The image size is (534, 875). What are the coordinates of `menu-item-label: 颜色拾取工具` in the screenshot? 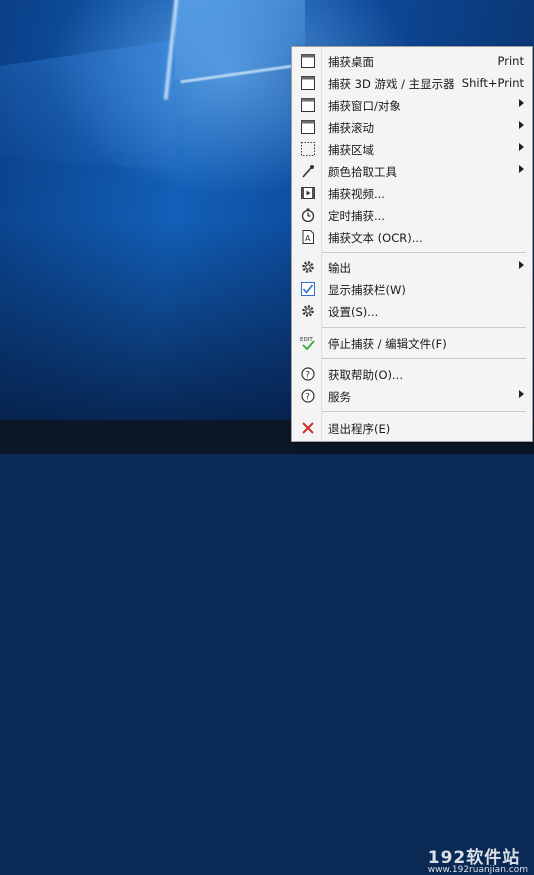 It's located at (362, 172).